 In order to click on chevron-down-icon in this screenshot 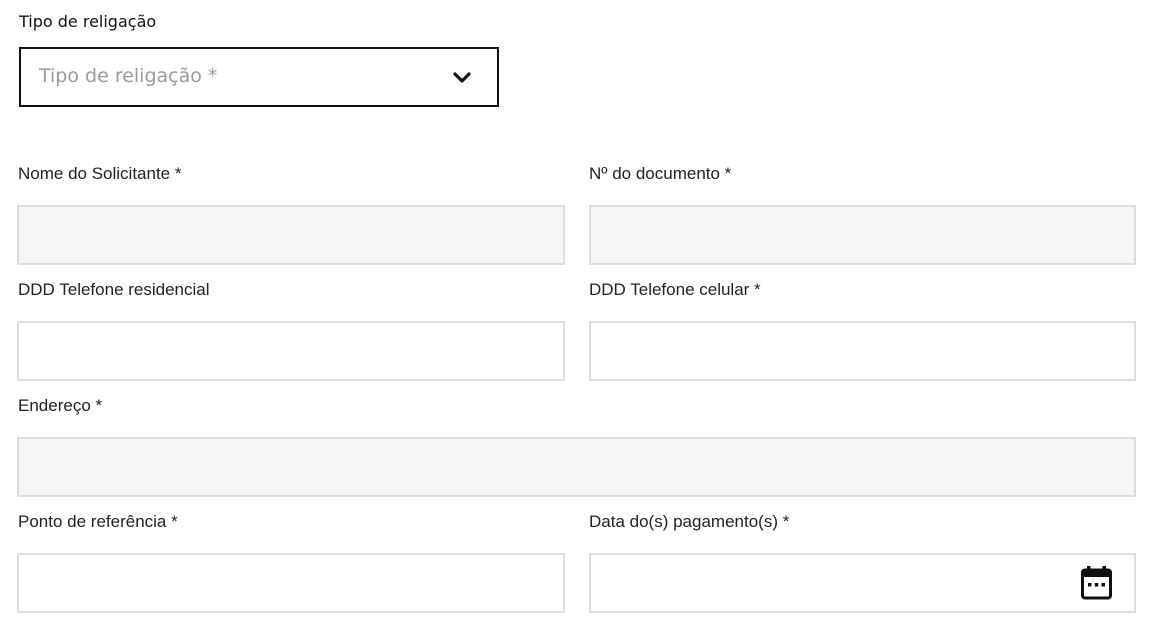, I will do `click(462, 77)`.